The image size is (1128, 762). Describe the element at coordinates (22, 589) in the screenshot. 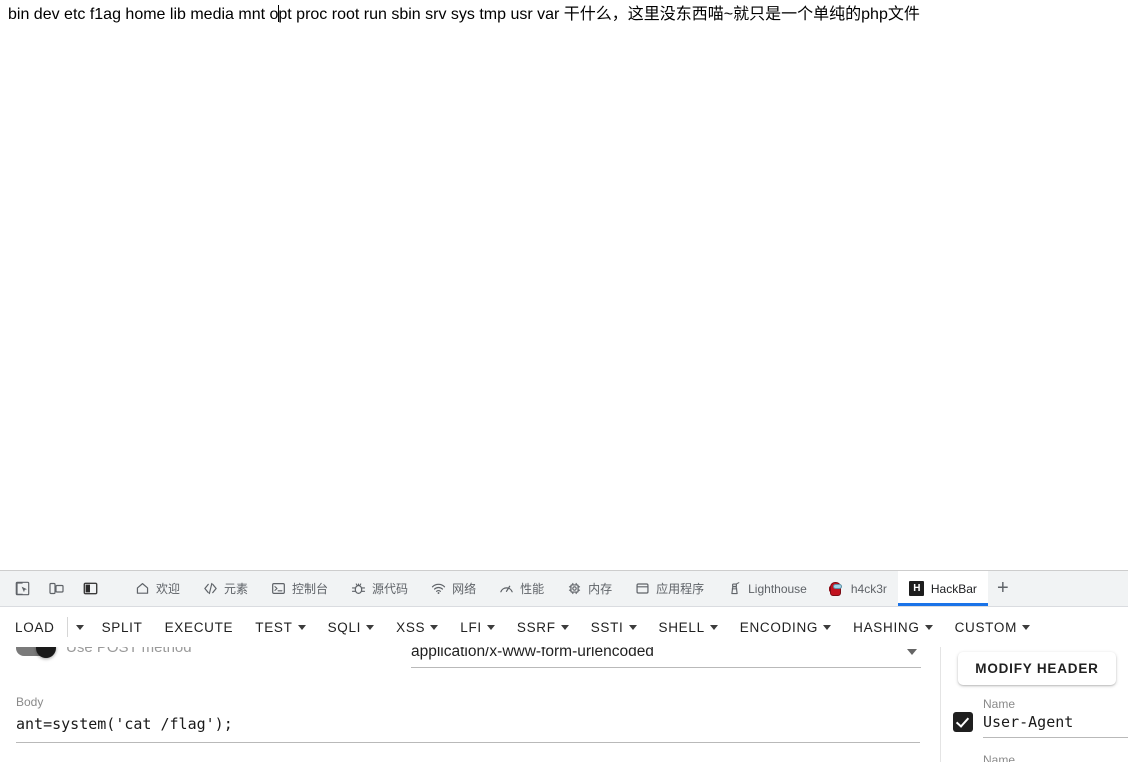

I see `inspect-element-icon` at that location.